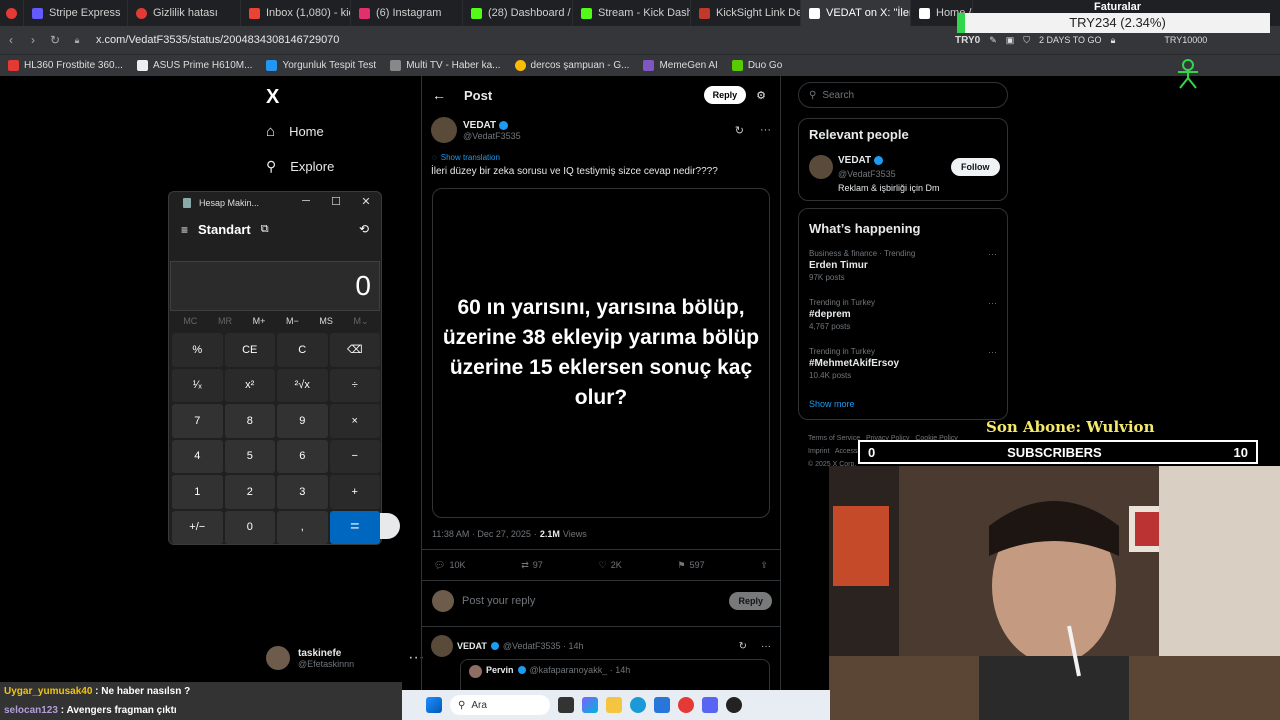  What do you see at coordinates (354, 527) in the screenshot?
I see `equals-key: =` at bounding box center [354, 527].